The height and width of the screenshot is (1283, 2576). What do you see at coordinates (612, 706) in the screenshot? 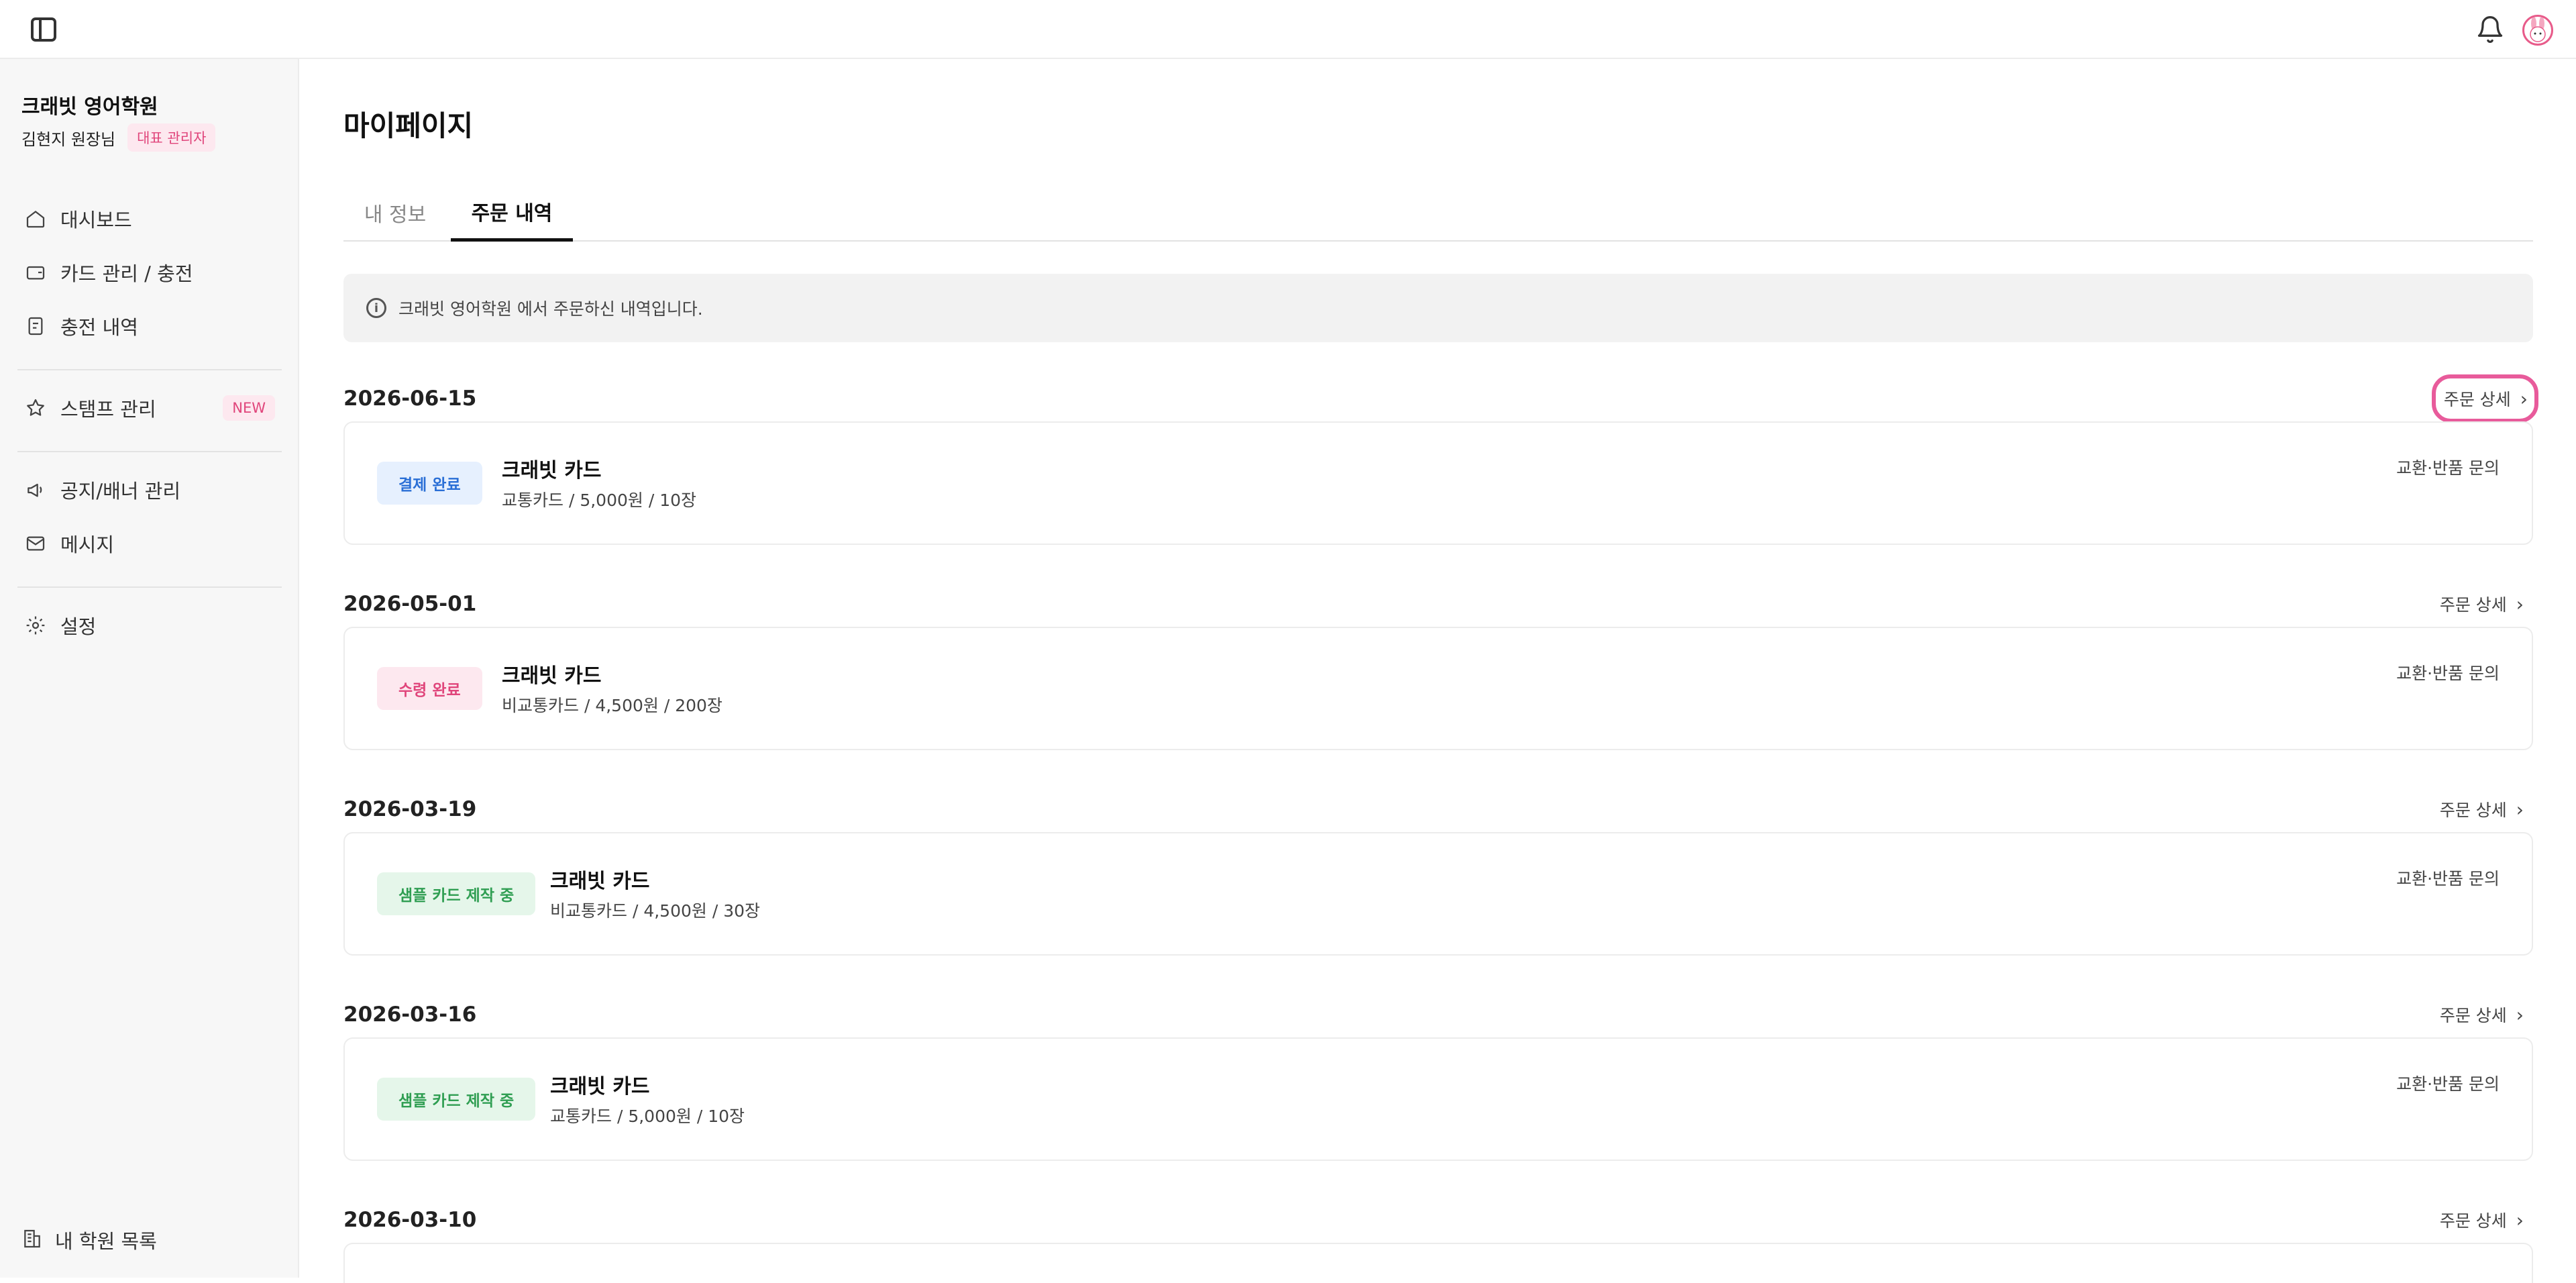
I see `product-desc: 비교통카드 / 4,500원 / 200장` at bounding box center [612, 706].